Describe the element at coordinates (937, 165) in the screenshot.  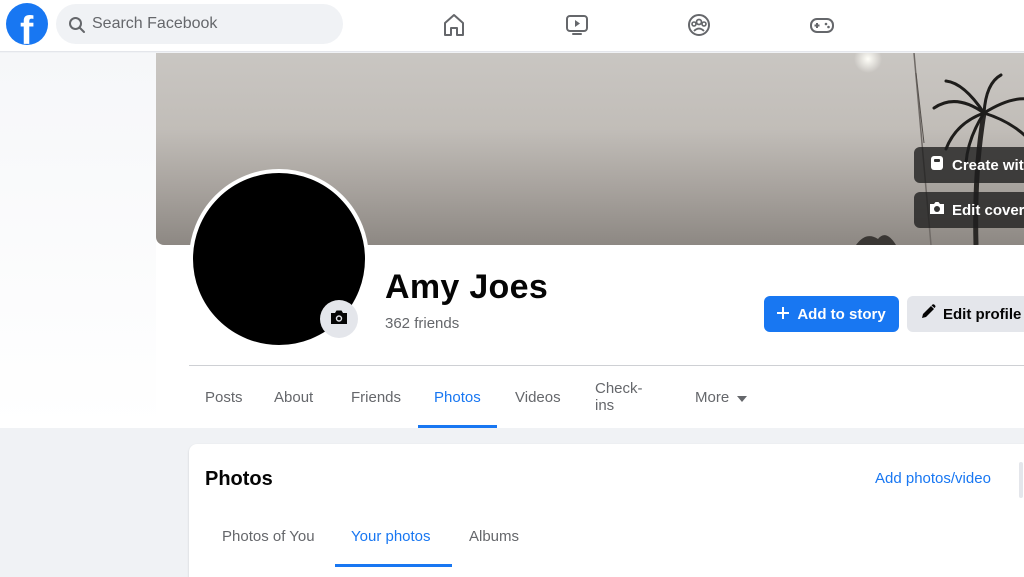
I see `story-icon` at that location.